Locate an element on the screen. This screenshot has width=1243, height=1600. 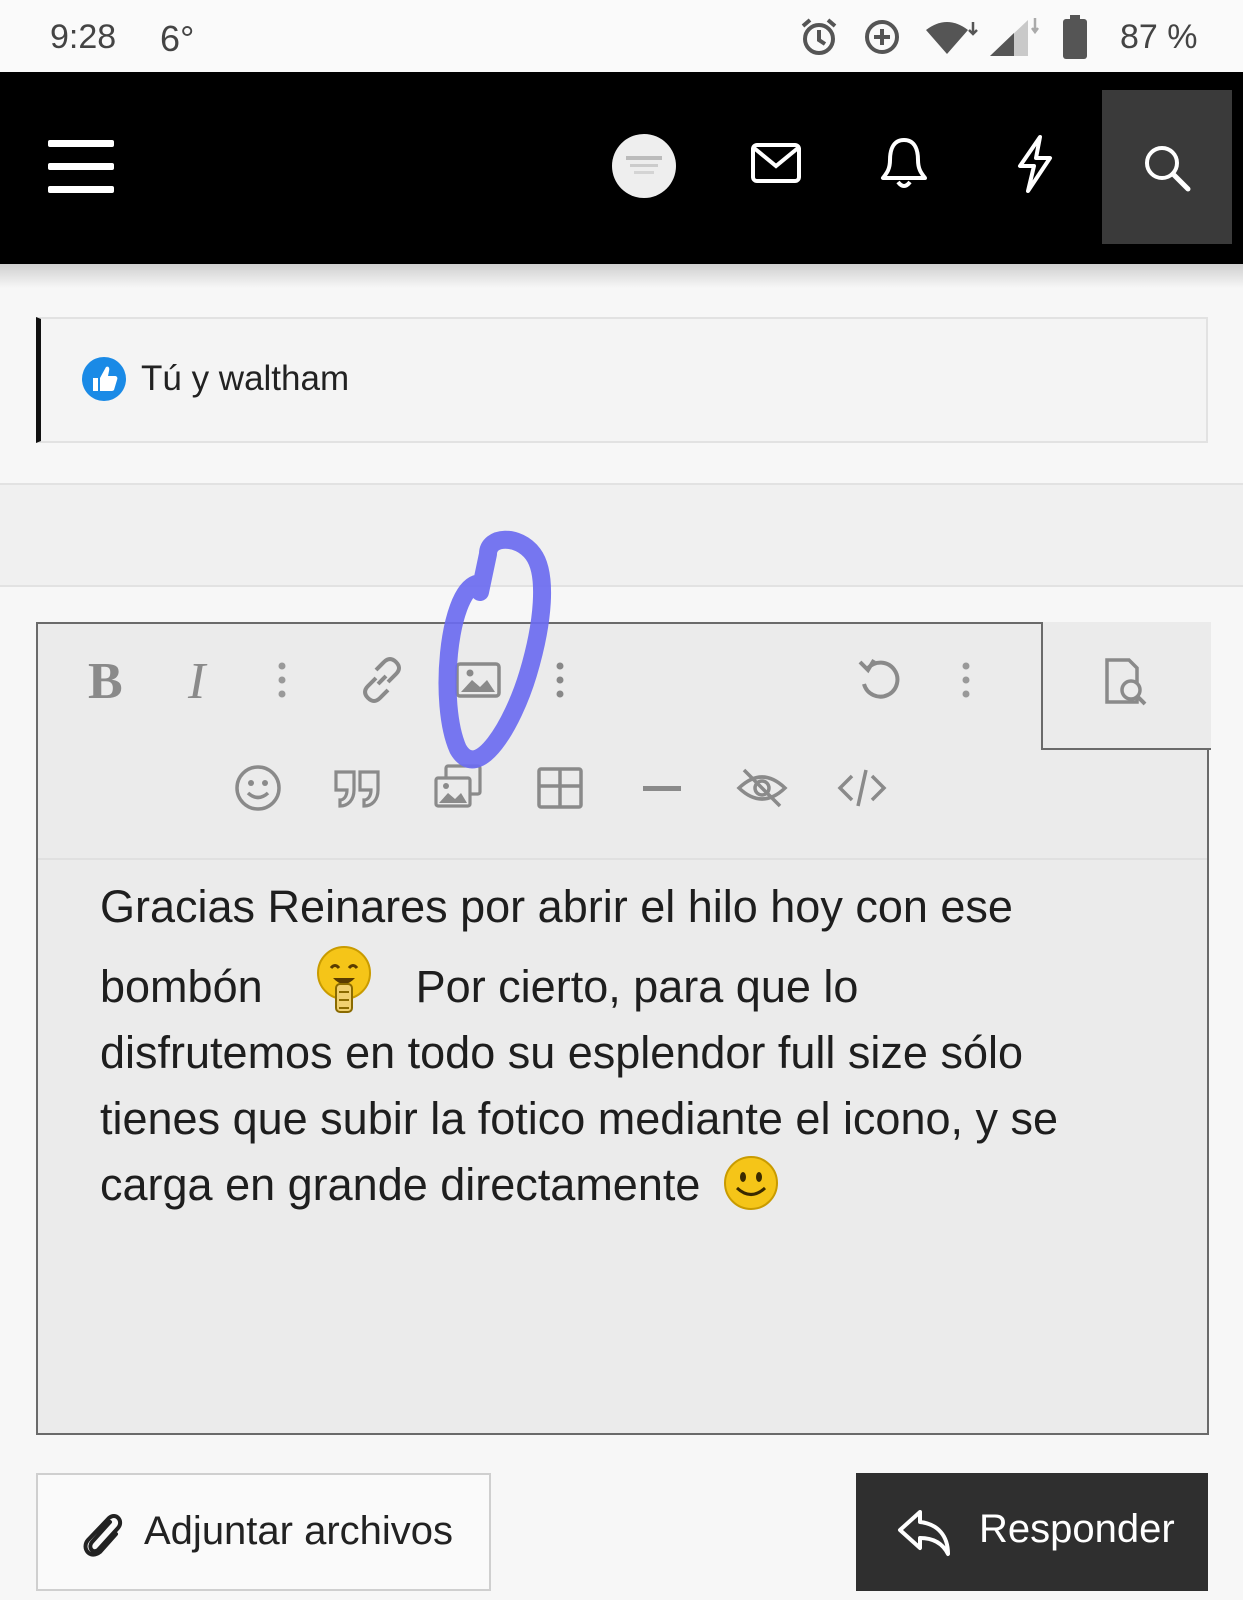
undo-icon is located at coordinates (879, 678).